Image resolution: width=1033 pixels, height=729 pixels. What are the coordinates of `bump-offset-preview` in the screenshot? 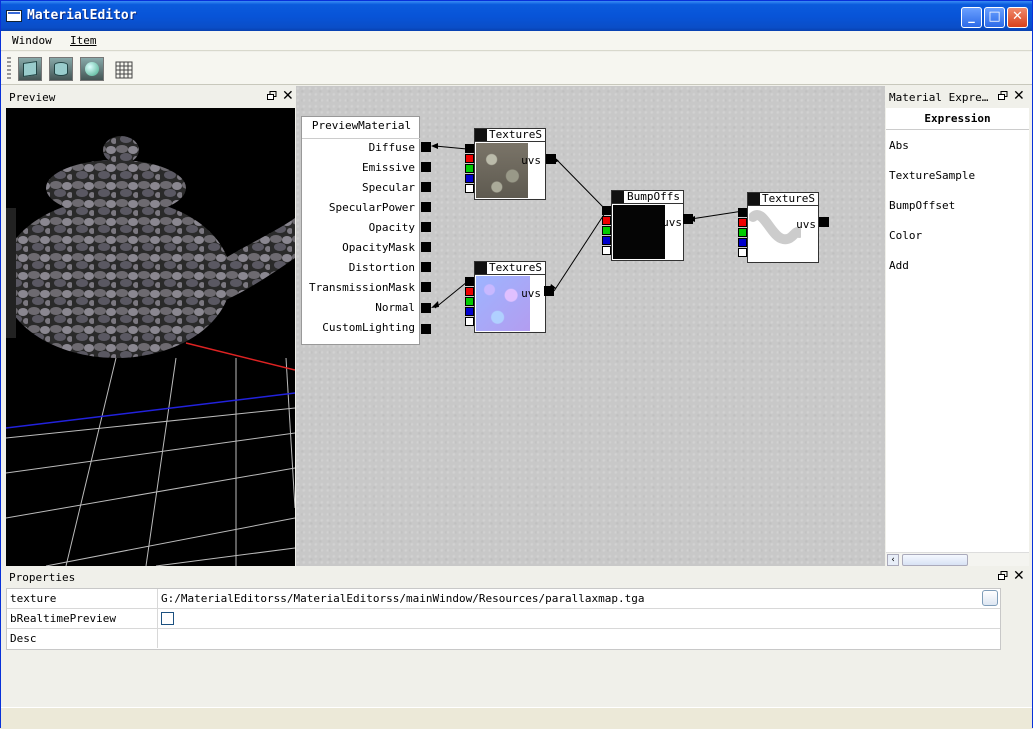 It's located at (639, 232).